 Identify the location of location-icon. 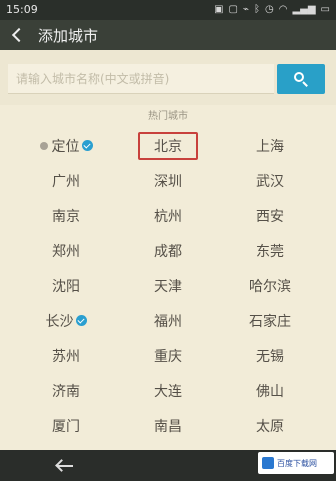
(43, 145).